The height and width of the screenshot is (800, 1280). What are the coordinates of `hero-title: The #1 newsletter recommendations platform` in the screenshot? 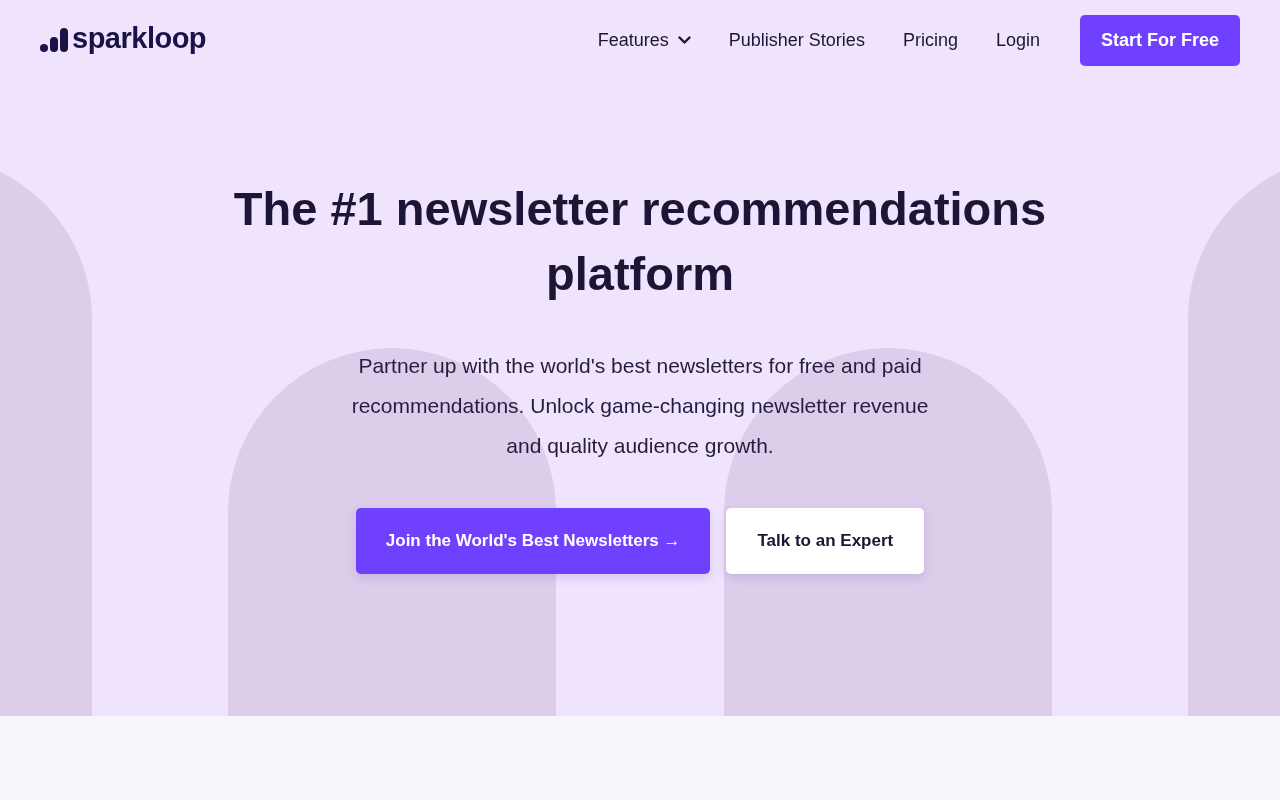 It's located at (640, 241).